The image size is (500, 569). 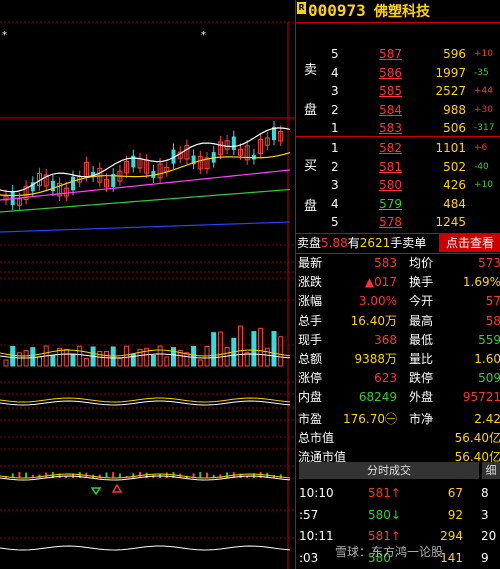 What do you see at coordinates (421, 418) in the screenshot?
I see `stat-label: 市净` at bounding box center [421, 418].